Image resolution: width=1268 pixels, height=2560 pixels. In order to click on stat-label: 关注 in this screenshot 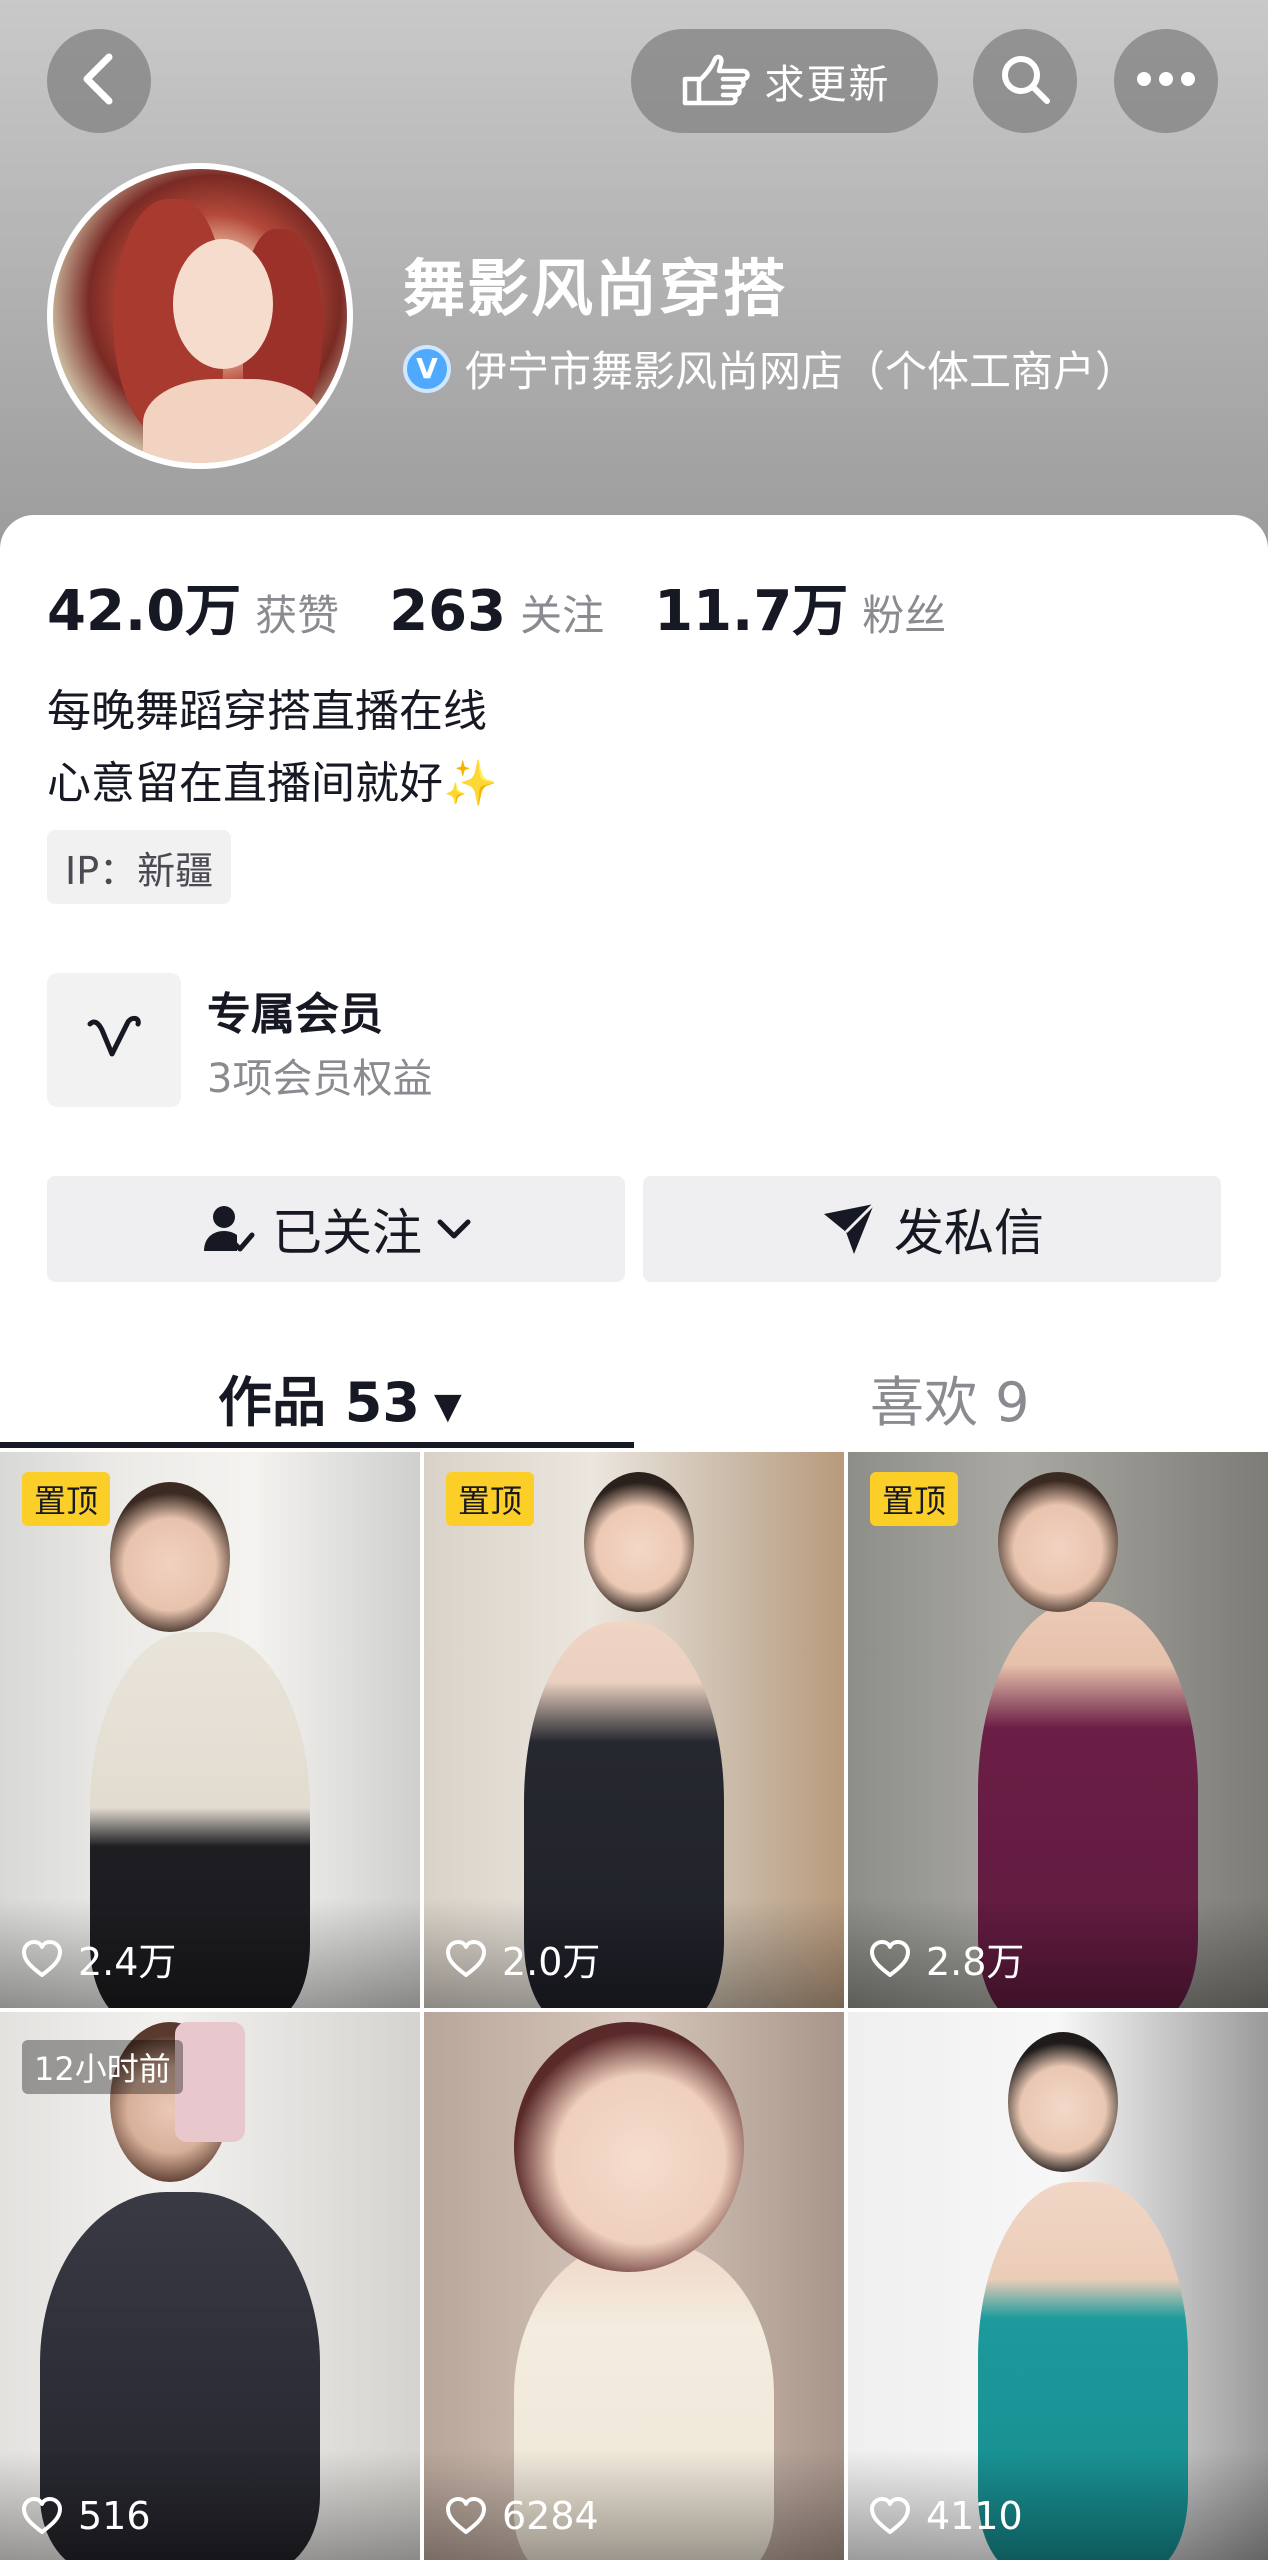, I will do `click(562, 615)`.